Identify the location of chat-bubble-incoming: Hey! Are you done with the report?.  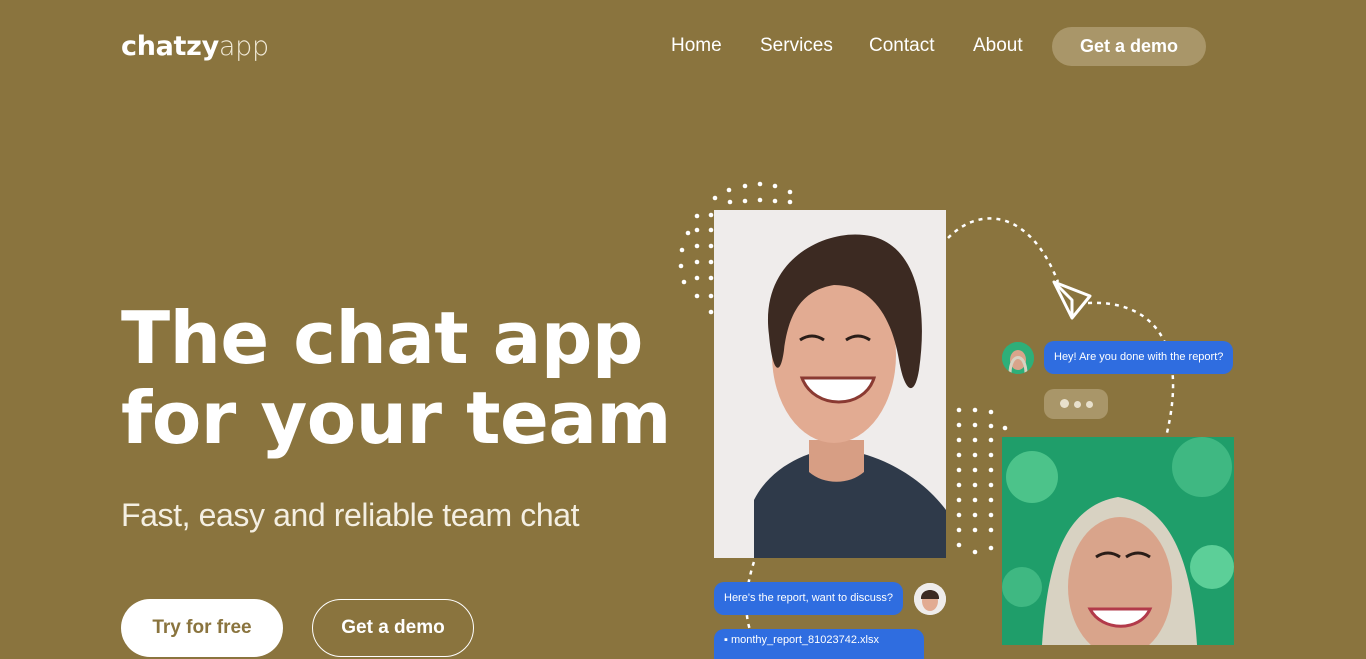
(1139, 357).